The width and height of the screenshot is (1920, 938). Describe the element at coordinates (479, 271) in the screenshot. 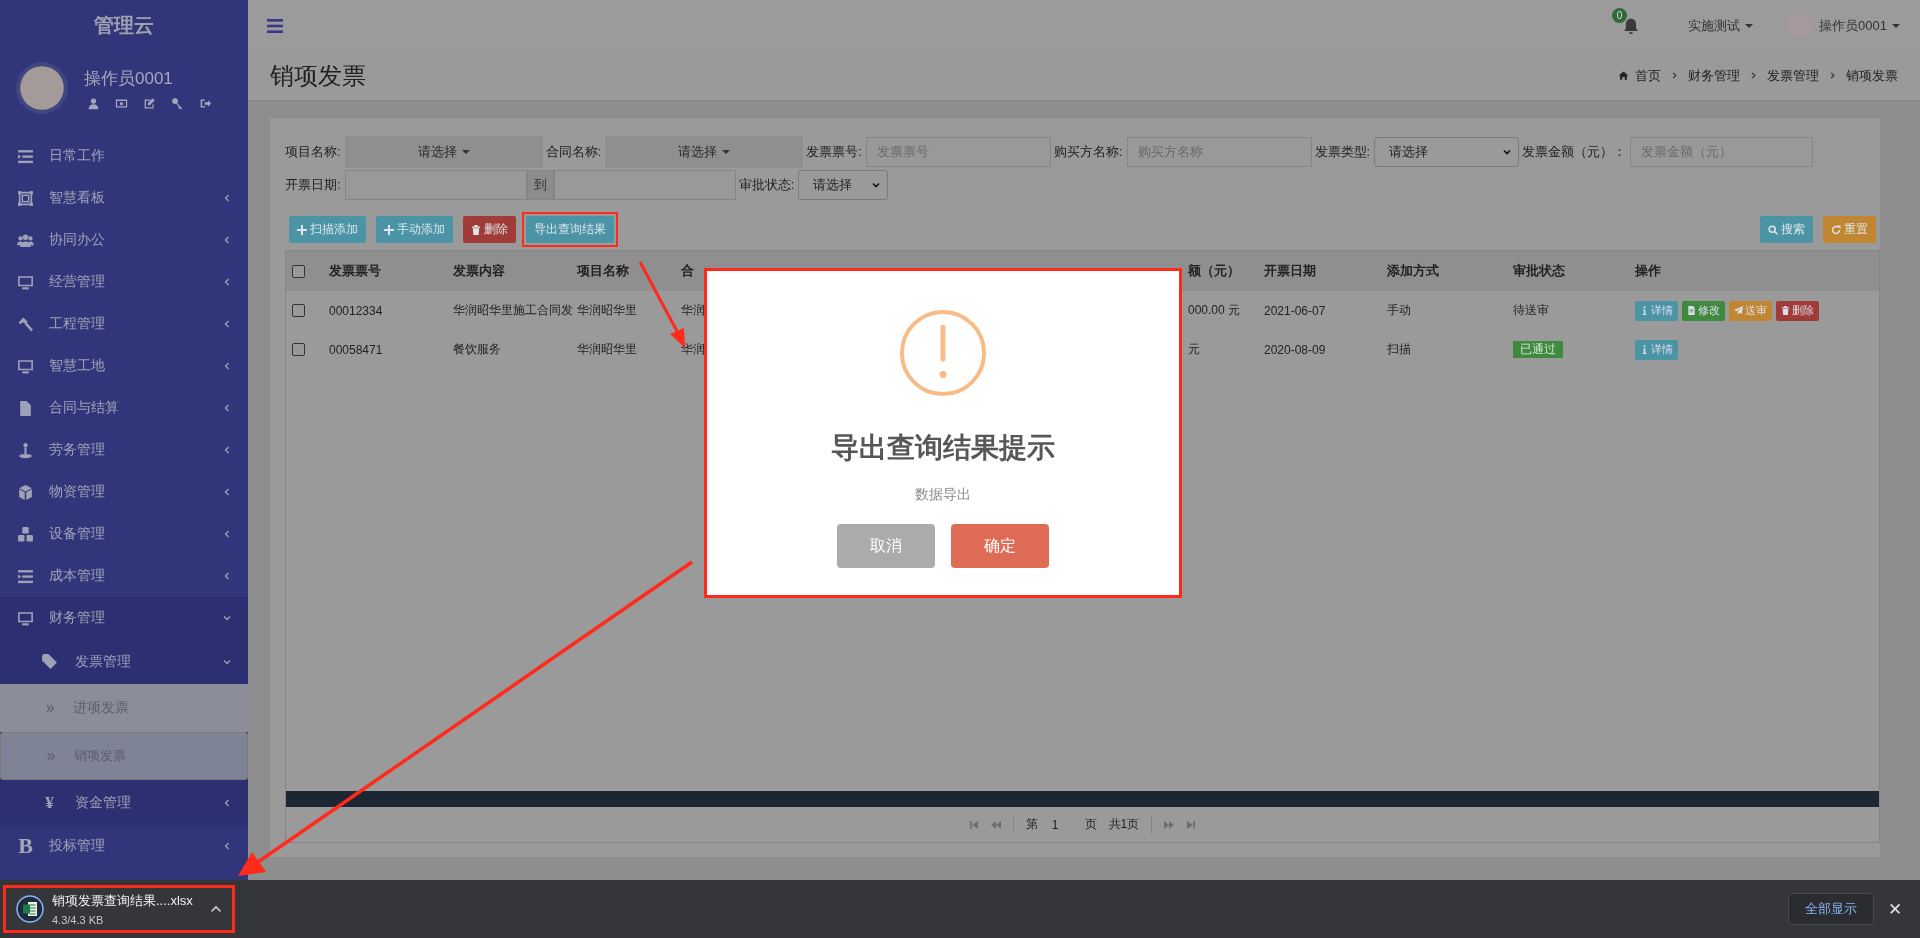

I see `column-header: 发票内容` at that location.